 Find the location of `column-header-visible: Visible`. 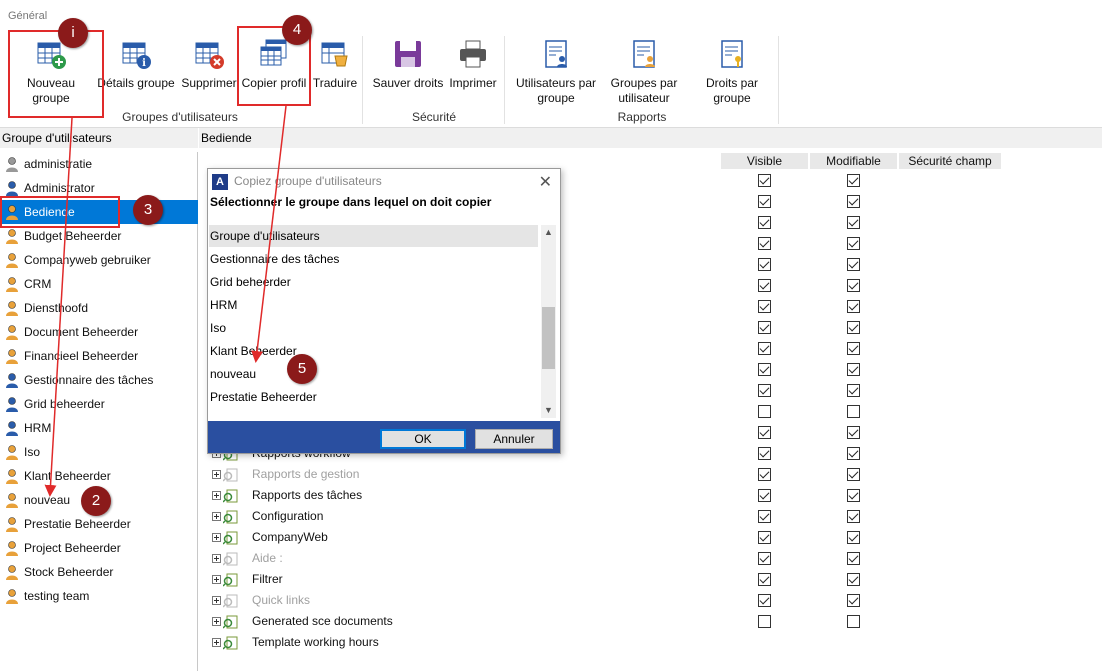

column-header-visible: Visible is located at coordinates (764, 161).